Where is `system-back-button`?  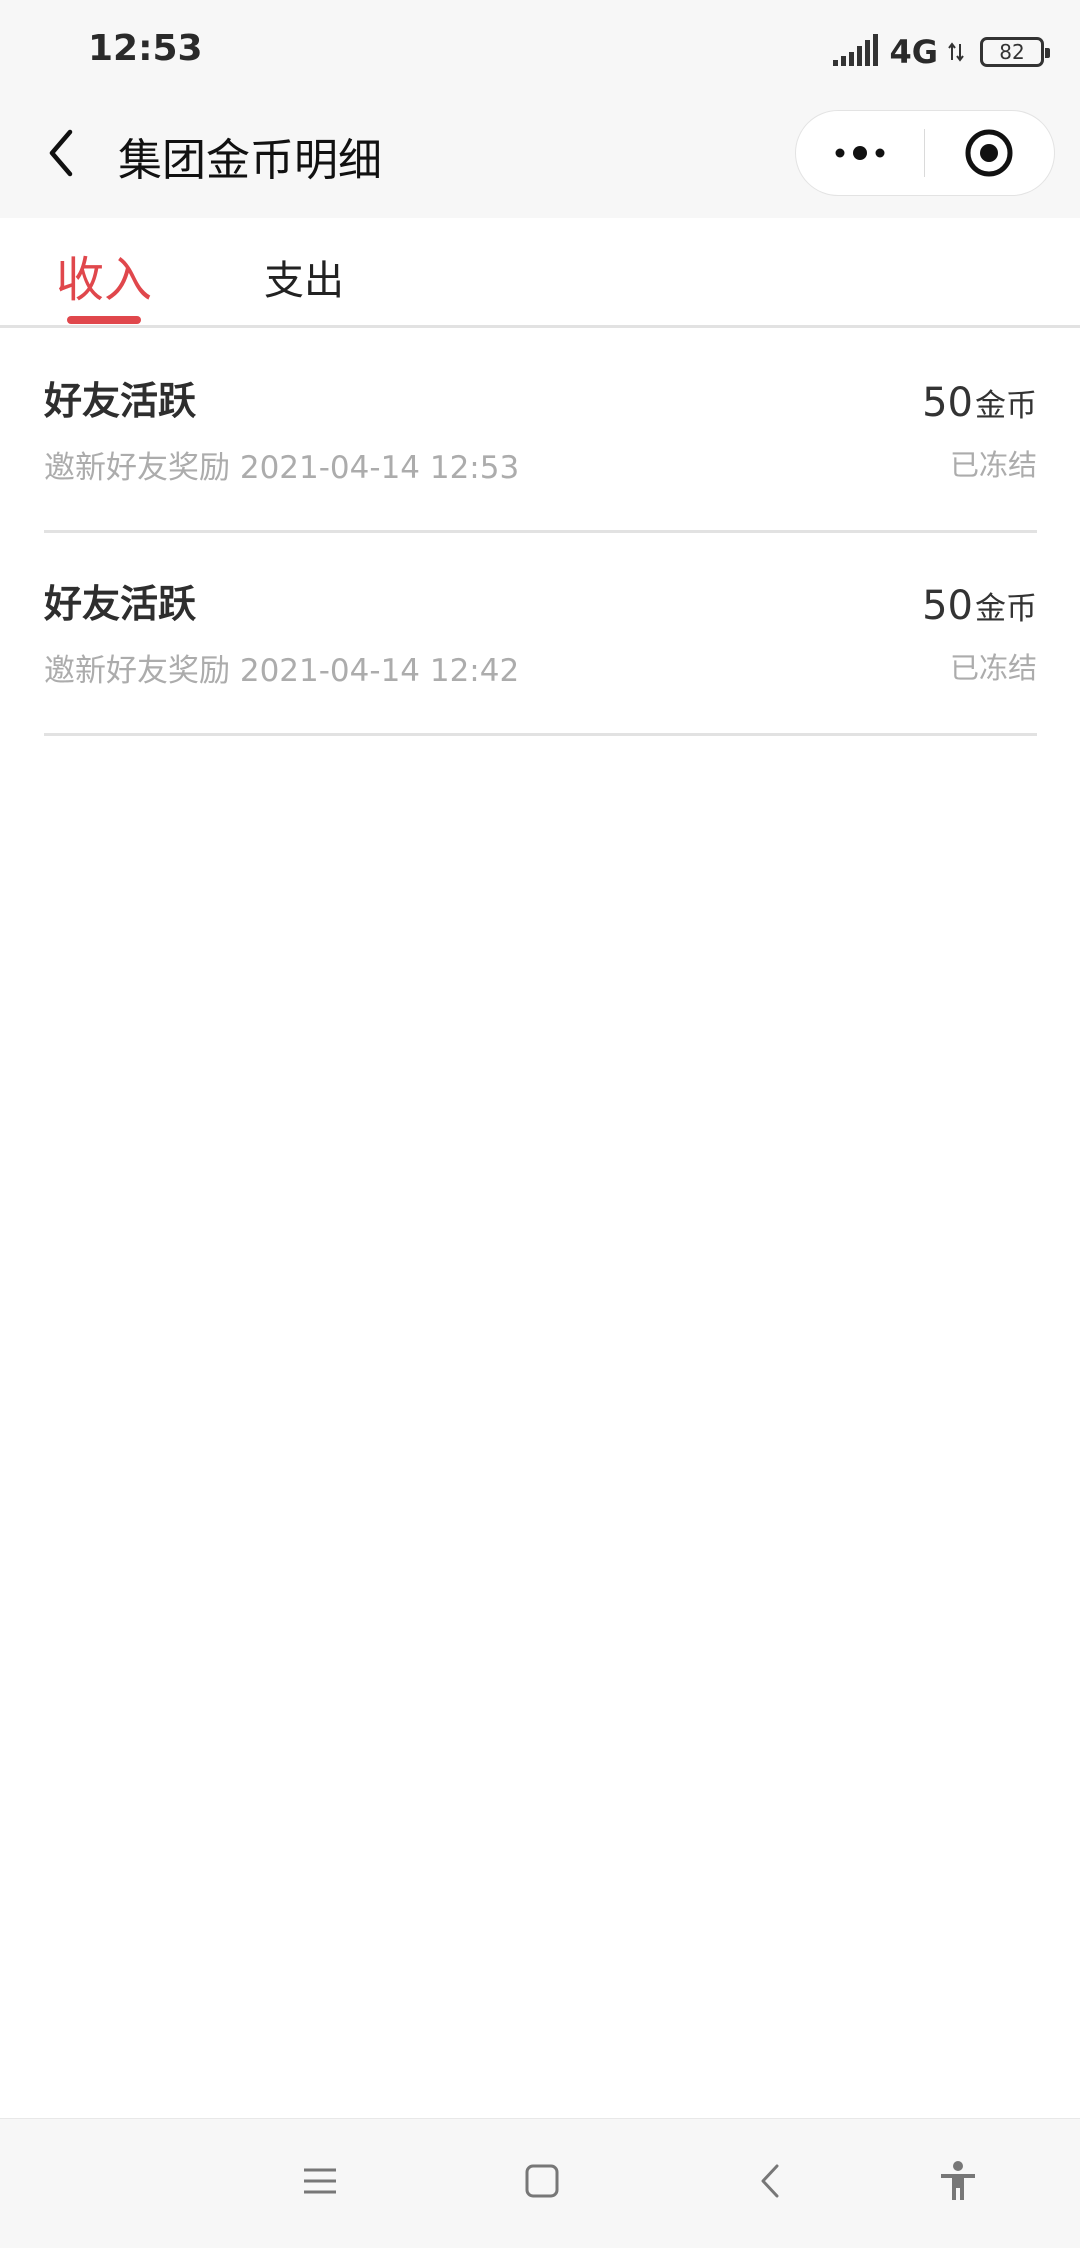
system-back-button is located at coordinates (770, 2181).